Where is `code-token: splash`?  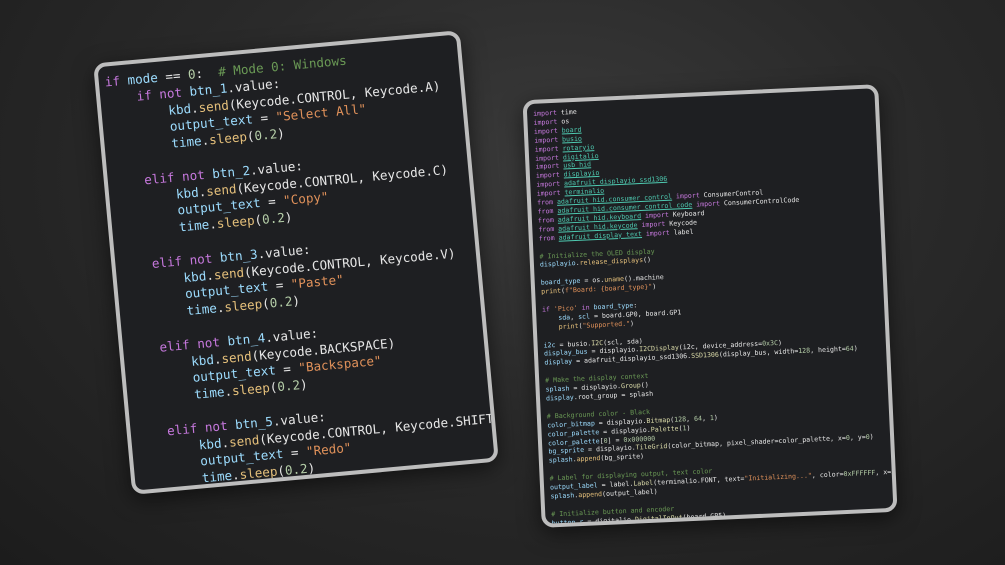
code-token: splash is located at coordinates (562, 496).